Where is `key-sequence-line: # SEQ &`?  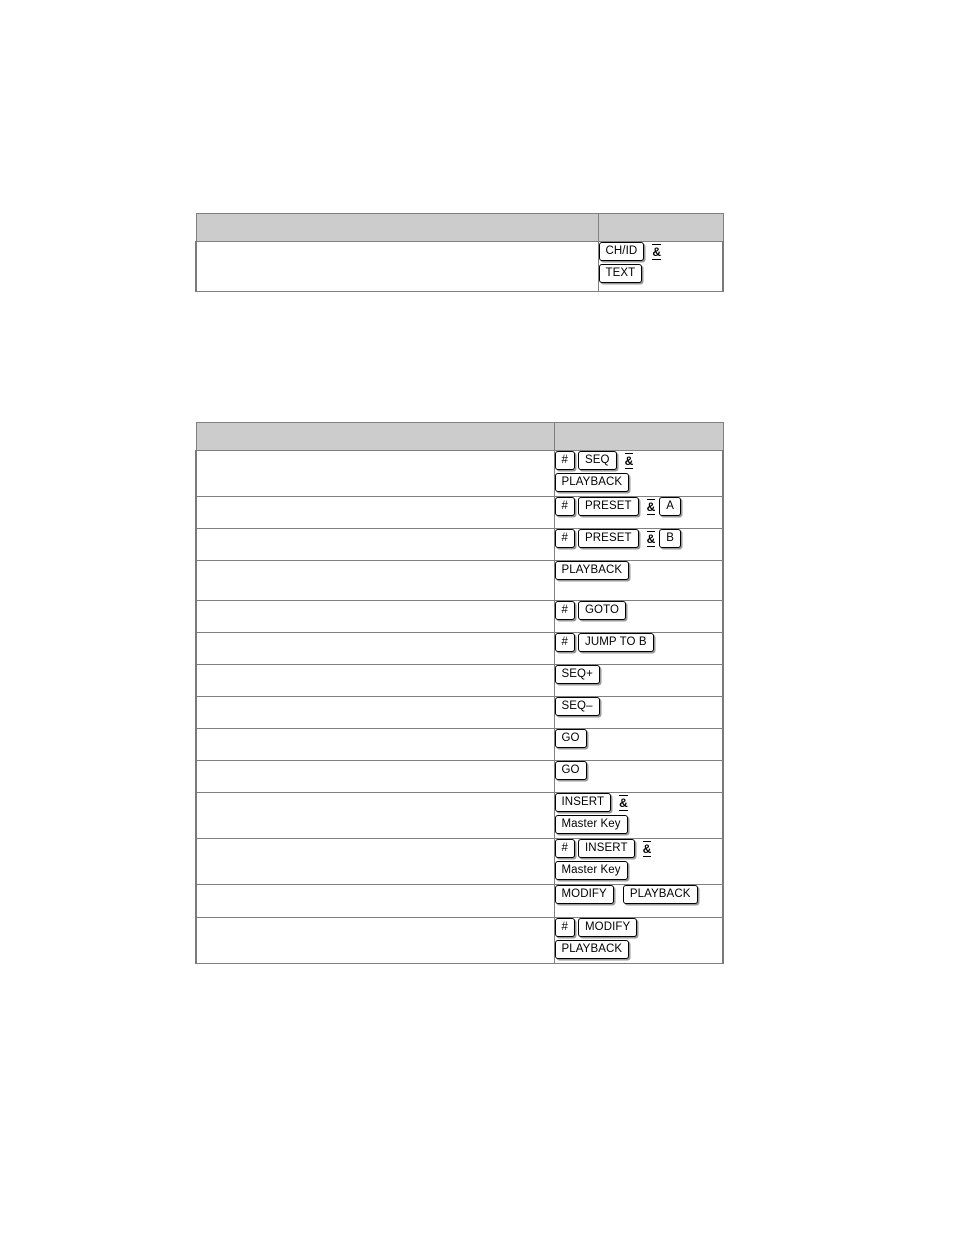 key-sequence-line: # SEQ & is located at coordinates (638, 460).